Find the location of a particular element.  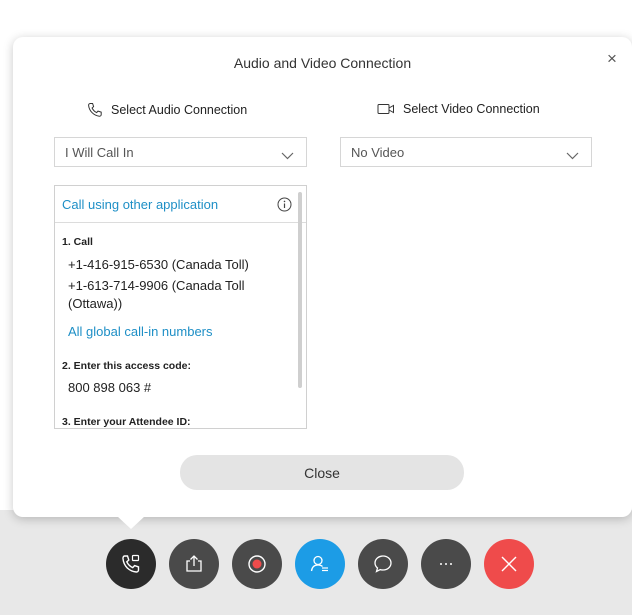

close-button: Close is located at coordinates (322, 472).